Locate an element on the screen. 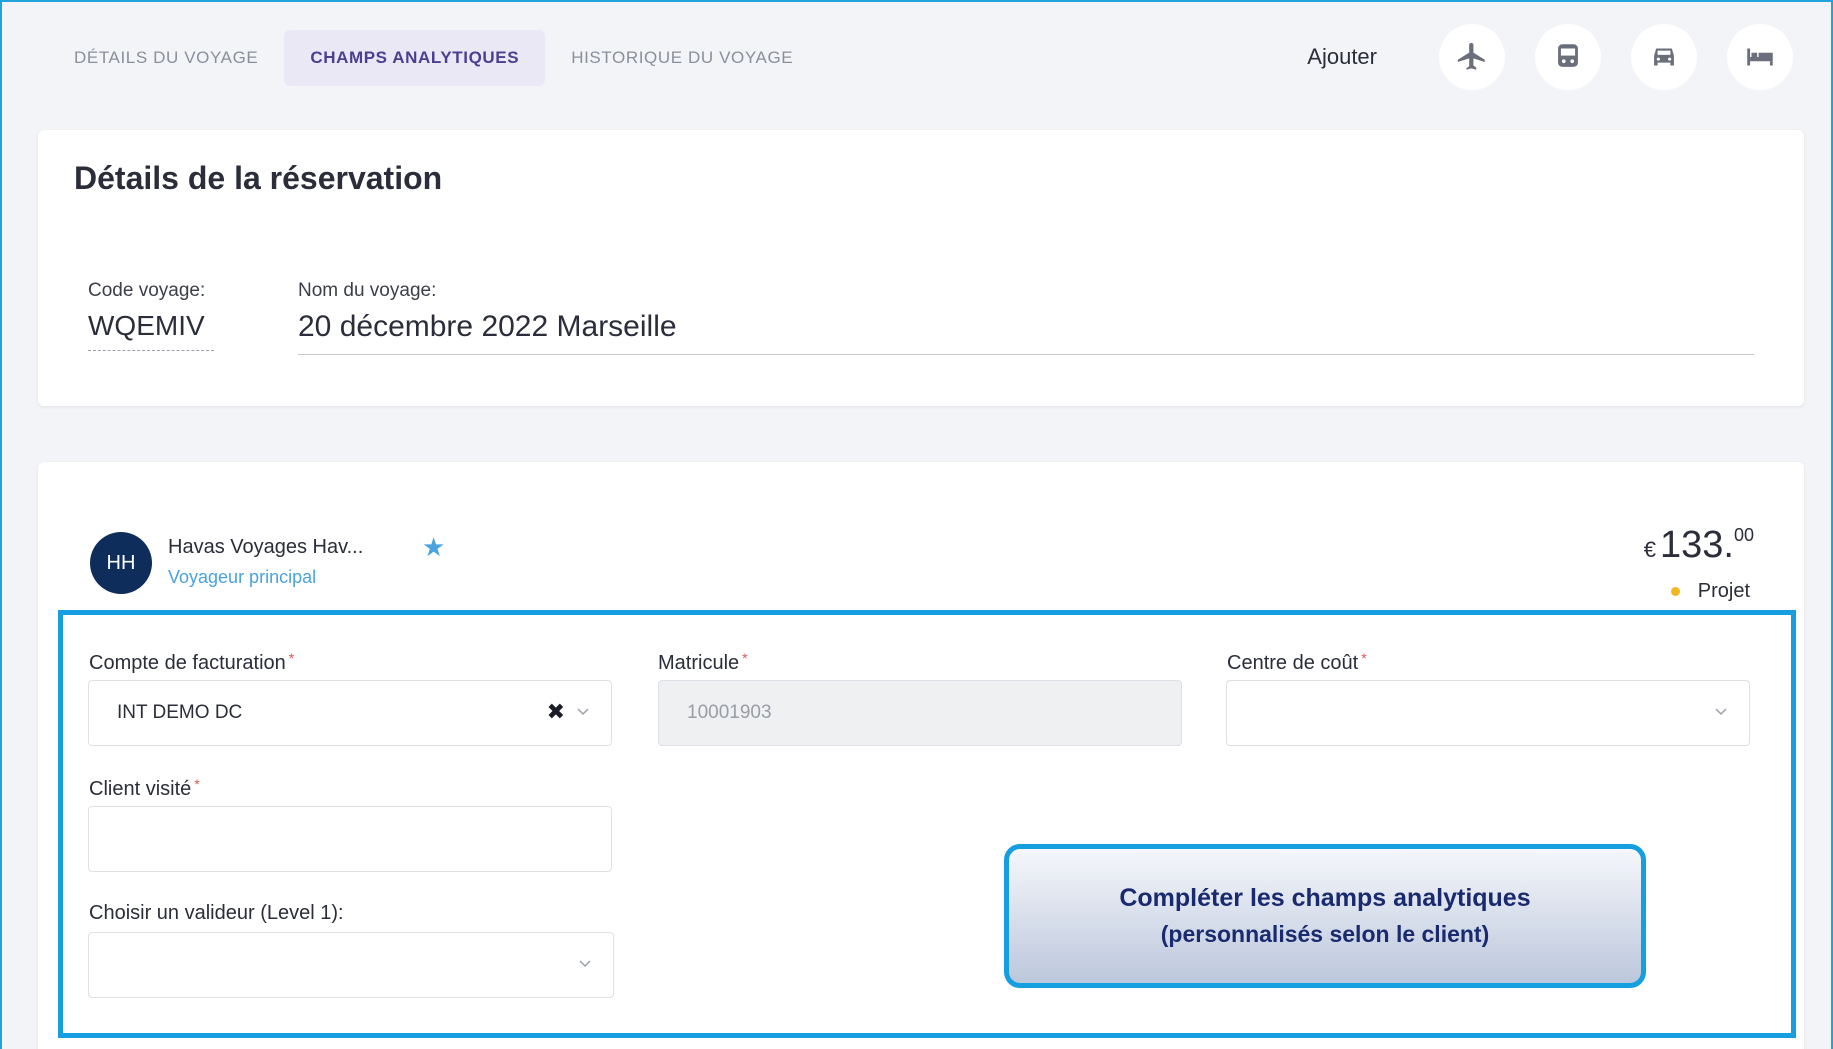 This screenshot has height=1049, width=1833. price-decimals: 00 is located at coordinates (1743, 535).